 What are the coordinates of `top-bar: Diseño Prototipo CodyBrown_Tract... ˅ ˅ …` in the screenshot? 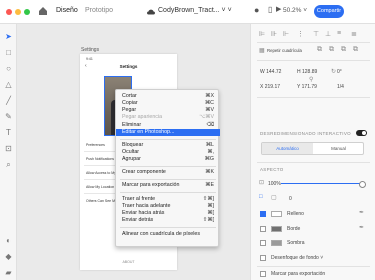 It's located at (187, 12).